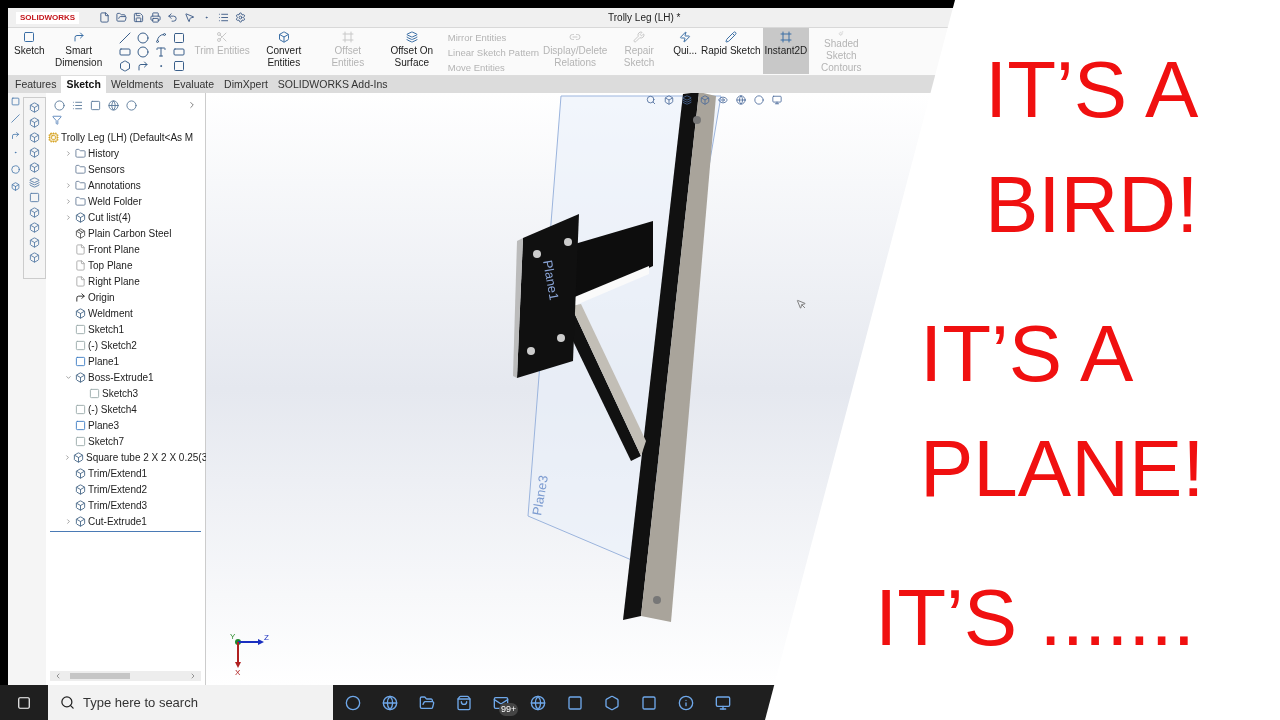 Image resolution: width=1280 pixels, height=720 pixels. I want to click on tree-item: Plain Carbon Steel, so click(130, 233).